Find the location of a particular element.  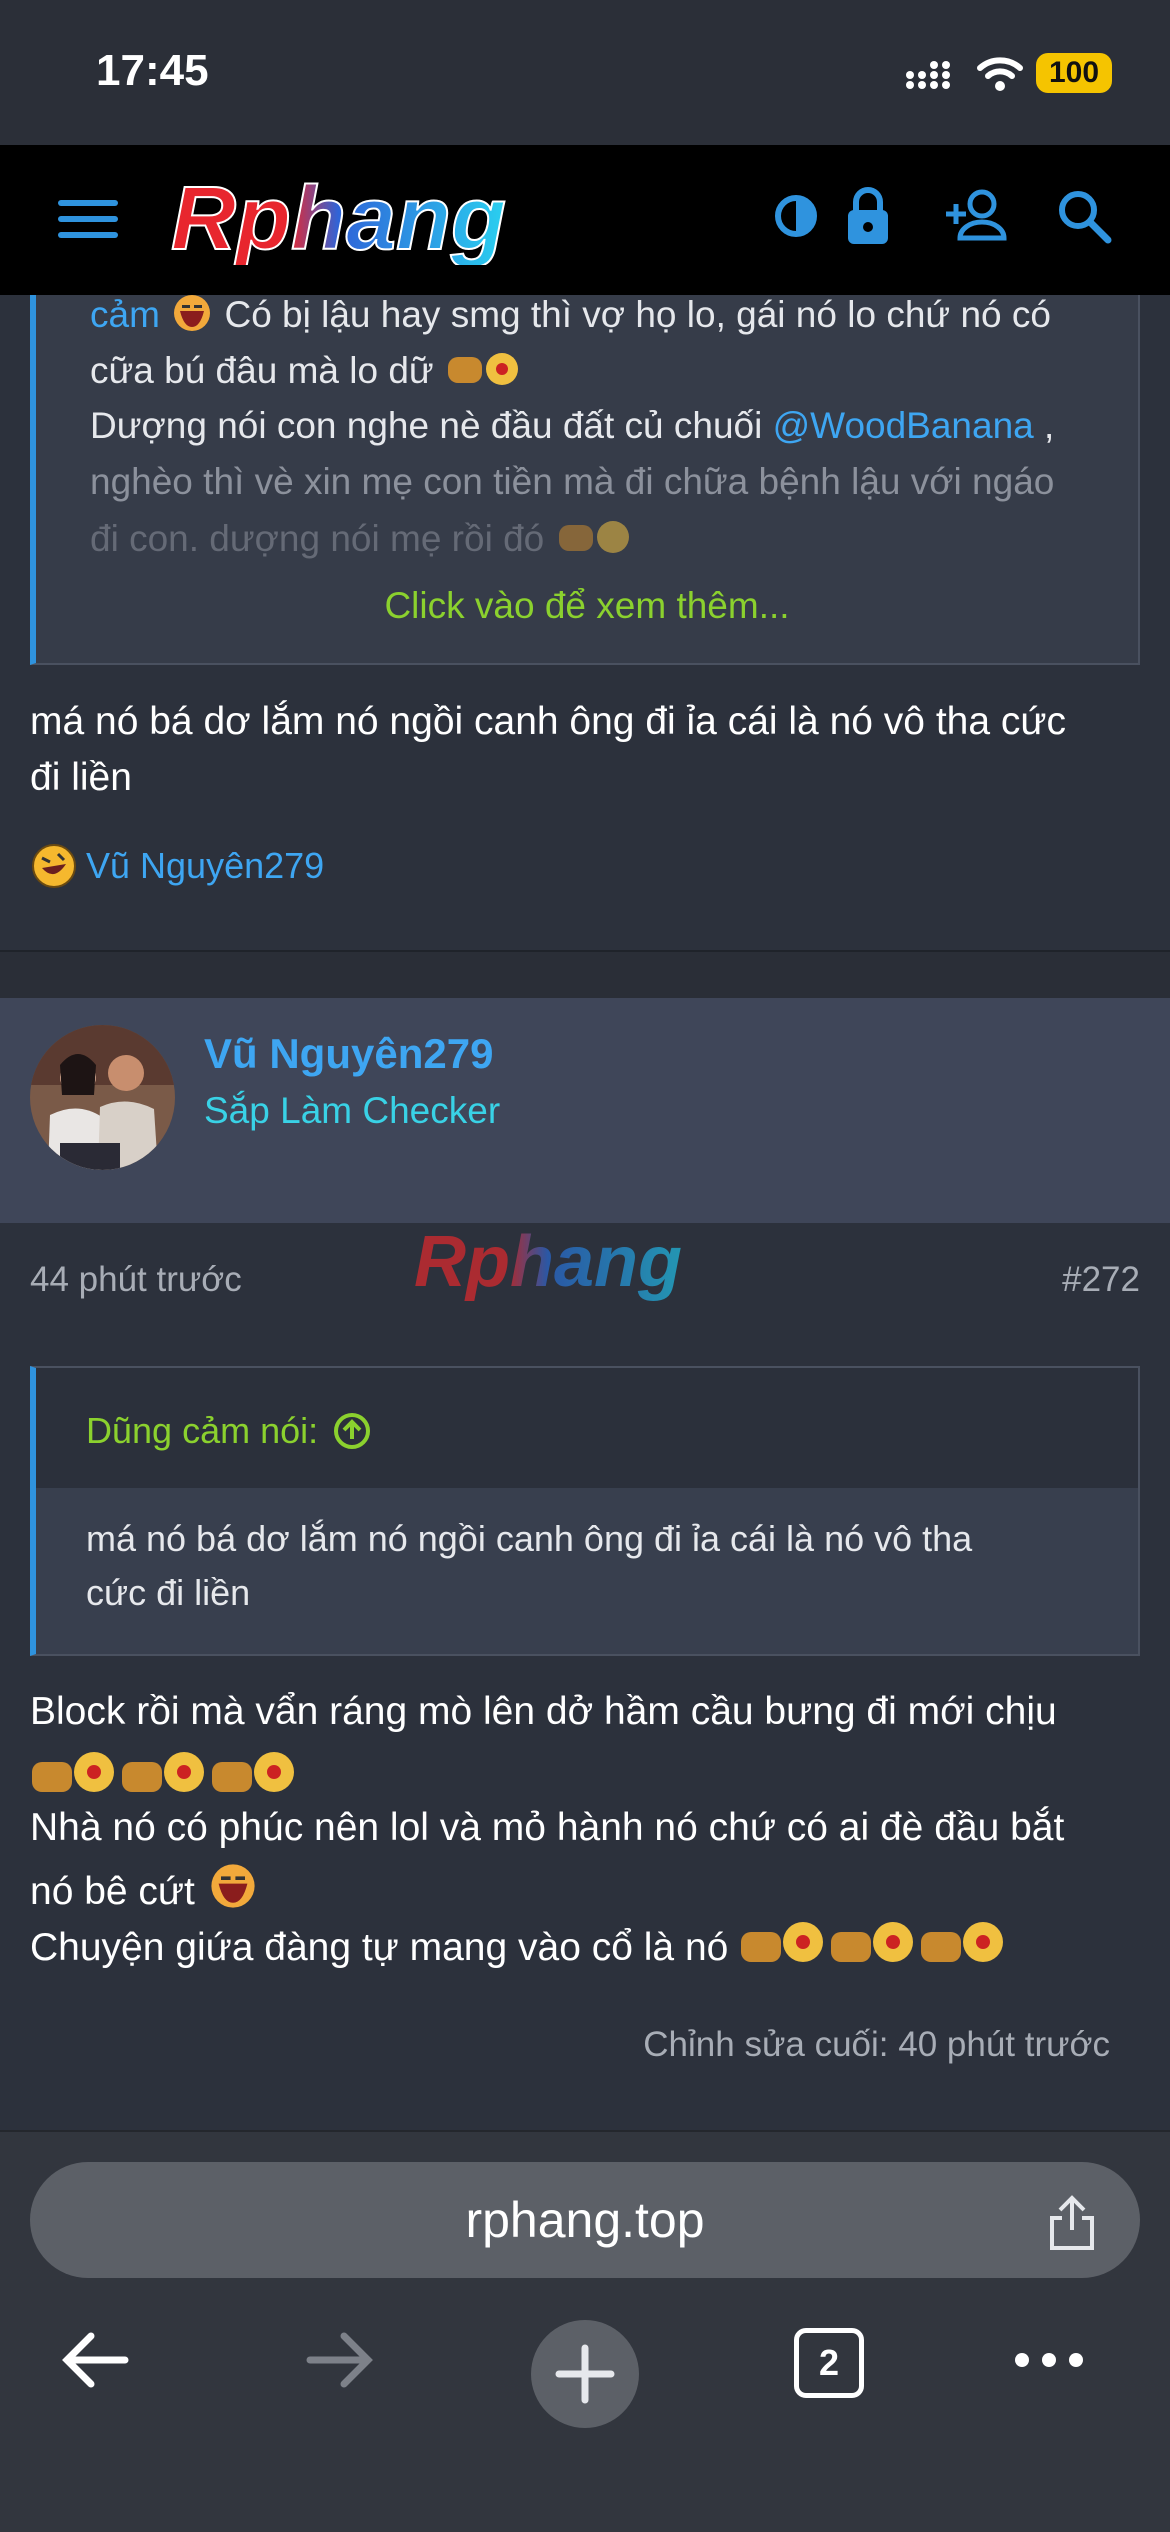

post-author-name: Vũ Nguyên279 is located at coordinates (348, 1054).